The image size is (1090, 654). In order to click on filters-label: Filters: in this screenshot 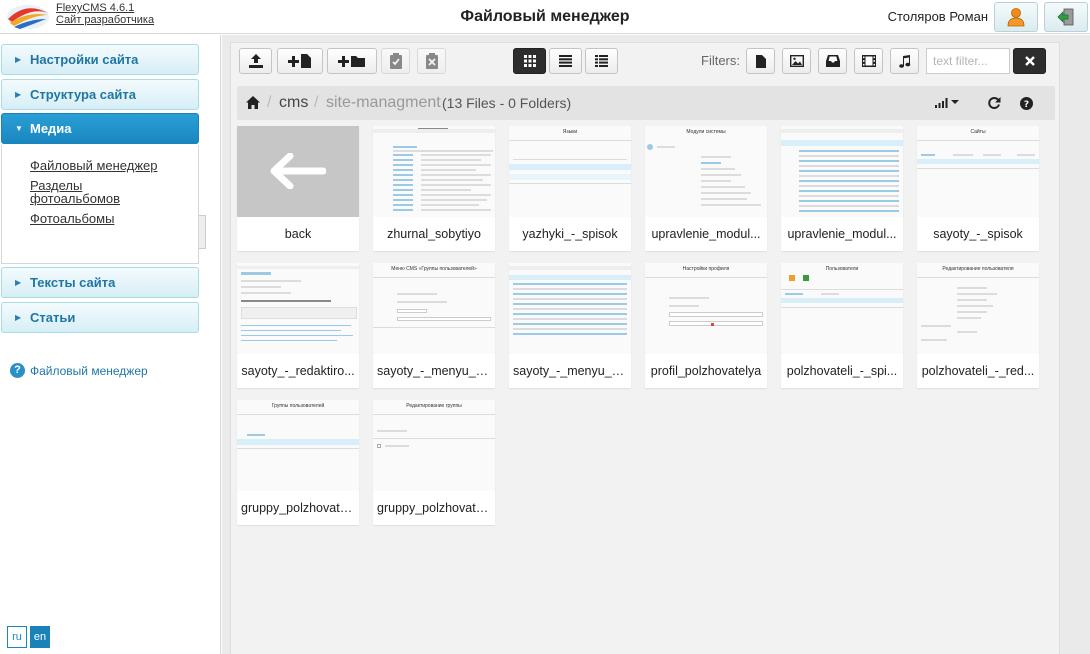, I will do `click(720, 60)`.